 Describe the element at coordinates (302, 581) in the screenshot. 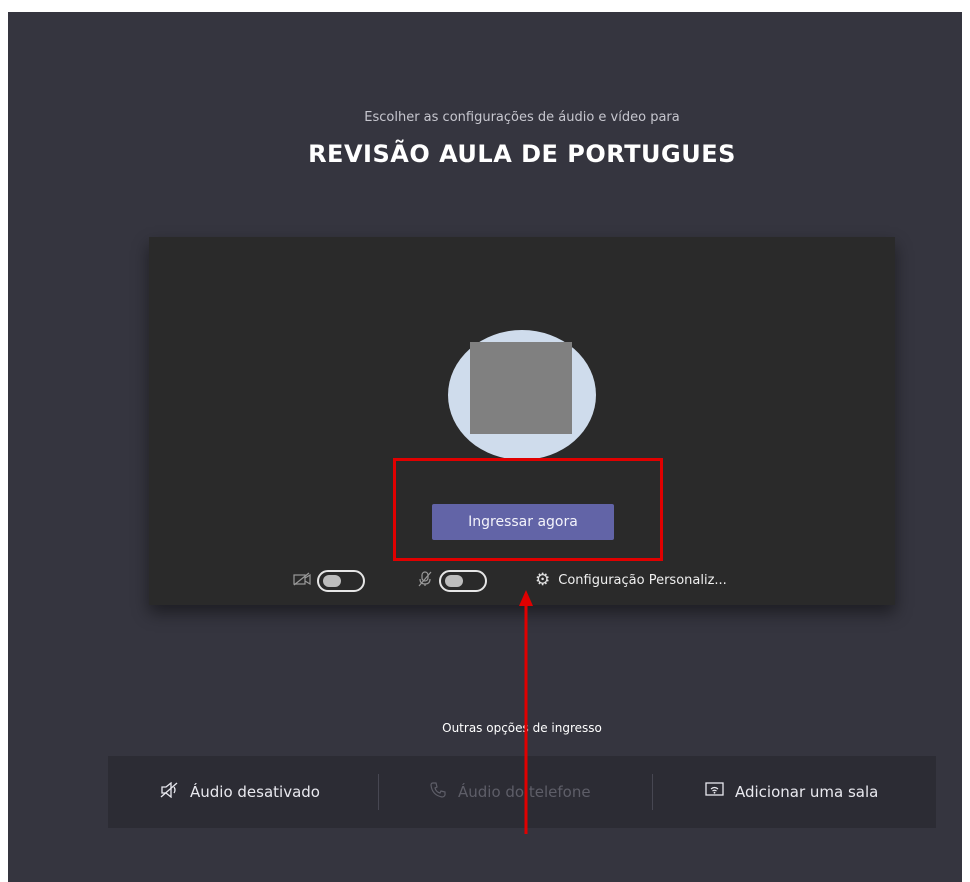

I see `camera-off-icon` at that location.